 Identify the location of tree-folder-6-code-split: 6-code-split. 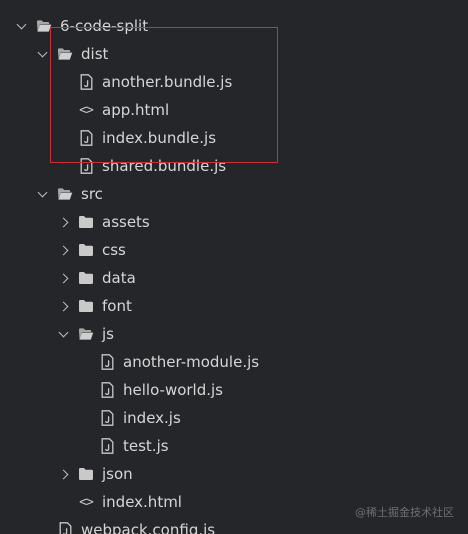
(234, 26).